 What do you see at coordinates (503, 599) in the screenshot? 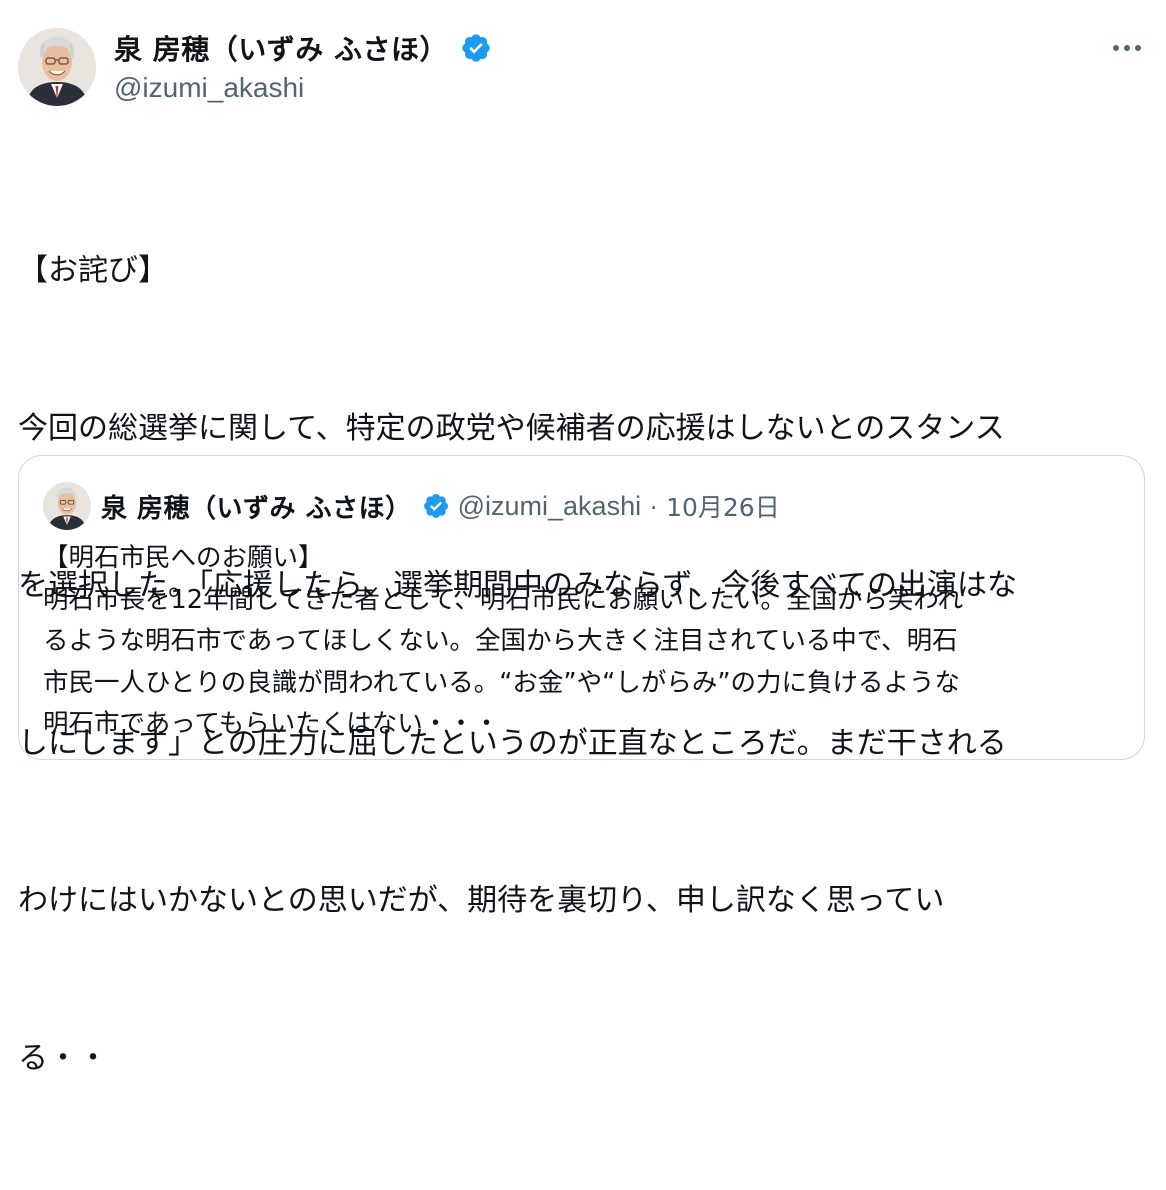
I see `quoted-body-line: 明石市長を12年間してきた者として、明石市民にお願いしたい。全国から笑われ` at bounding box center [503, 599].